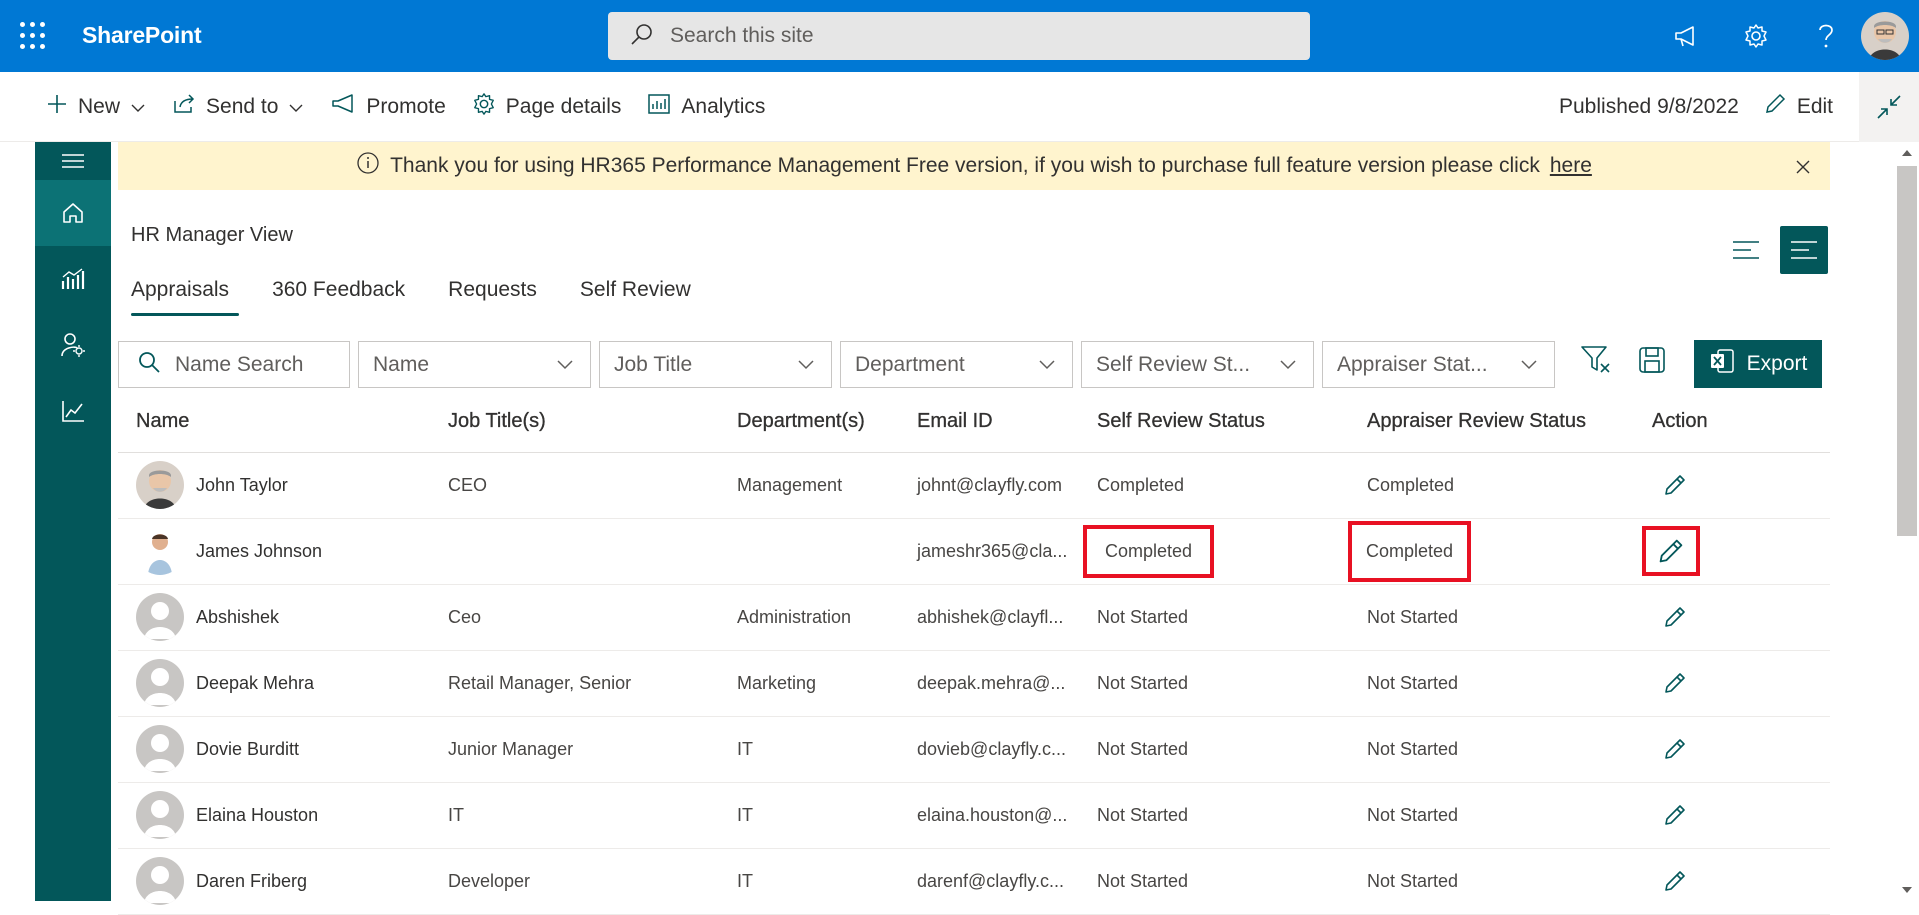 This screenshot has width=1919, height=915. Describe the element at coordinates (574, 683) in the screenshot. I see `job-title-cell: Retail Manager, Senior` at that location.